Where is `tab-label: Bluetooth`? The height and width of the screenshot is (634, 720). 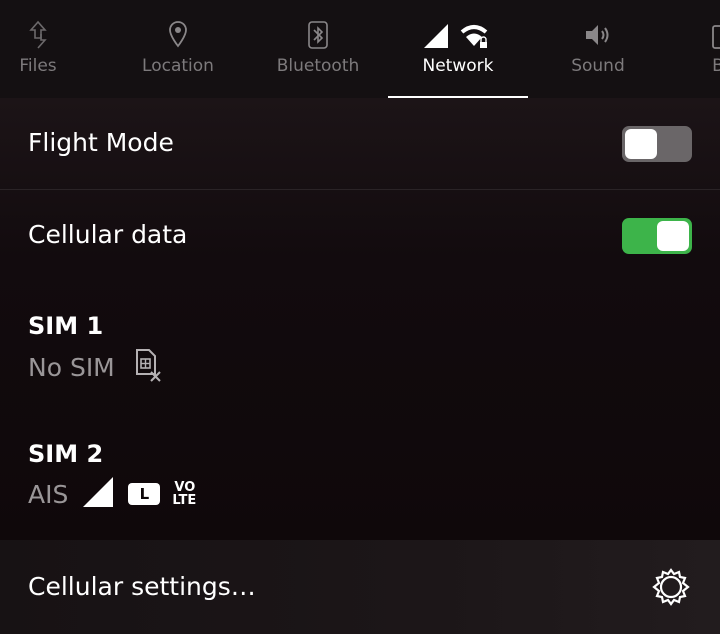 tab-label: Bluetooth is located at coordinates (318, 66).